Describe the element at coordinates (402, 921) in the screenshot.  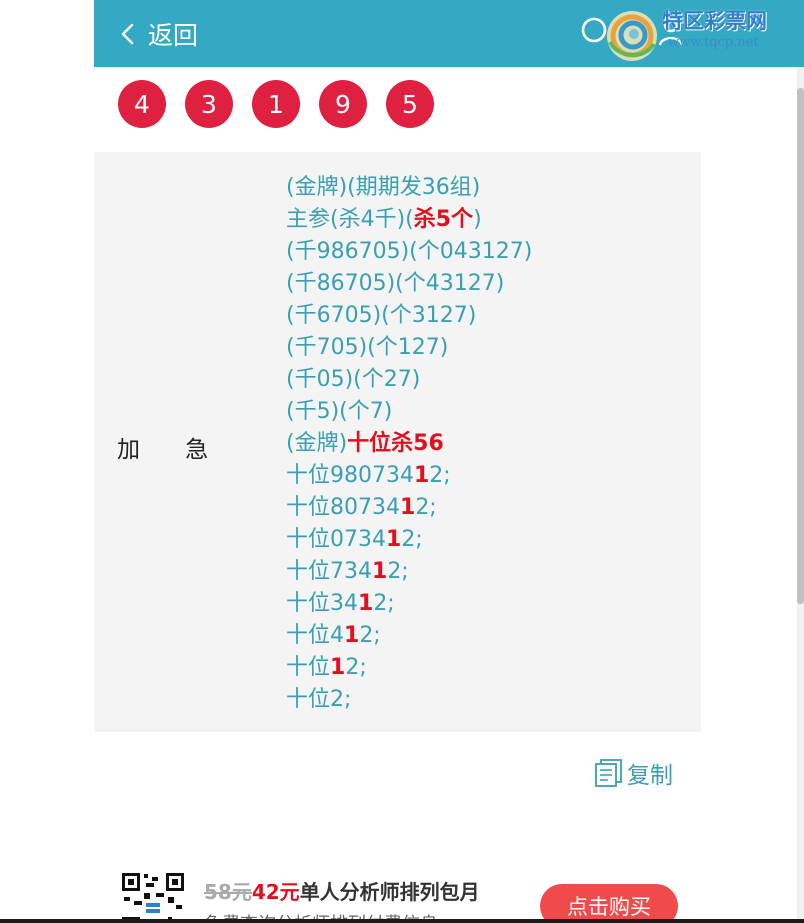
I see `bottom-border` at that location.